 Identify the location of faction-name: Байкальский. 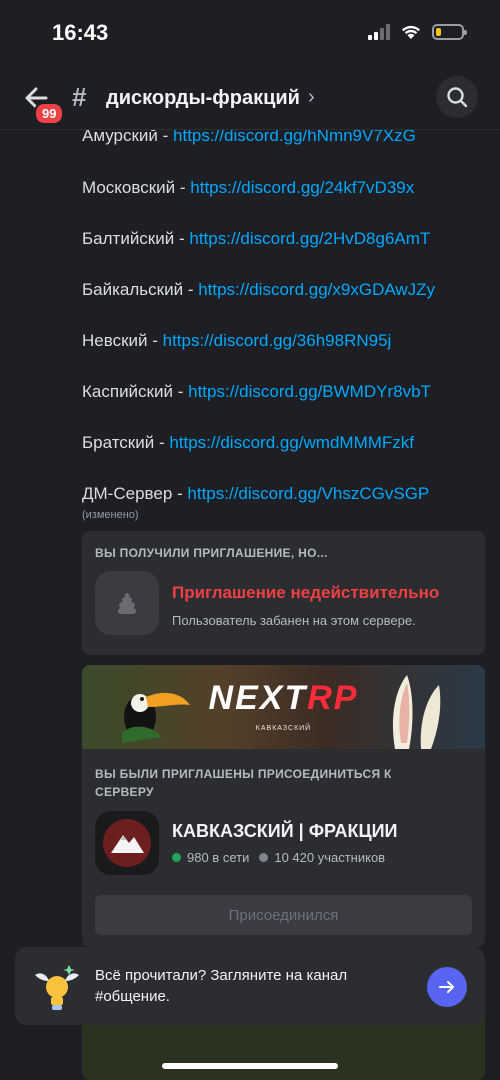
(133, 289).